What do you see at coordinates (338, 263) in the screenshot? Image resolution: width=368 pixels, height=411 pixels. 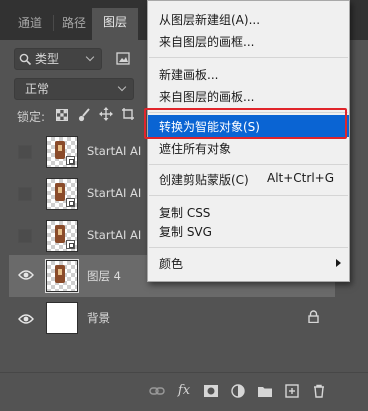 I see `submenu-arrow-icon` at bounding box center [338, 263].